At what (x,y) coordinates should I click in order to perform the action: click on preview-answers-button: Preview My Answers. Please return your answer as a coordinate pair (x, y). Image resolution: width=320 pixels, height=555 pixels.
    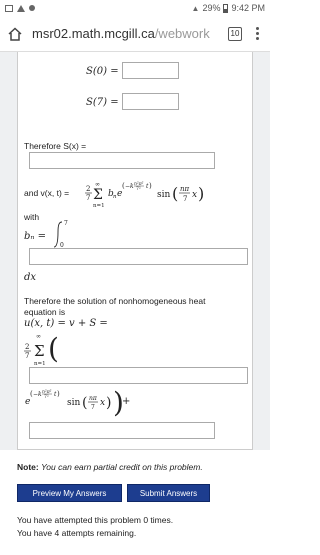
    Looking at the image, I should click on (69, 493).